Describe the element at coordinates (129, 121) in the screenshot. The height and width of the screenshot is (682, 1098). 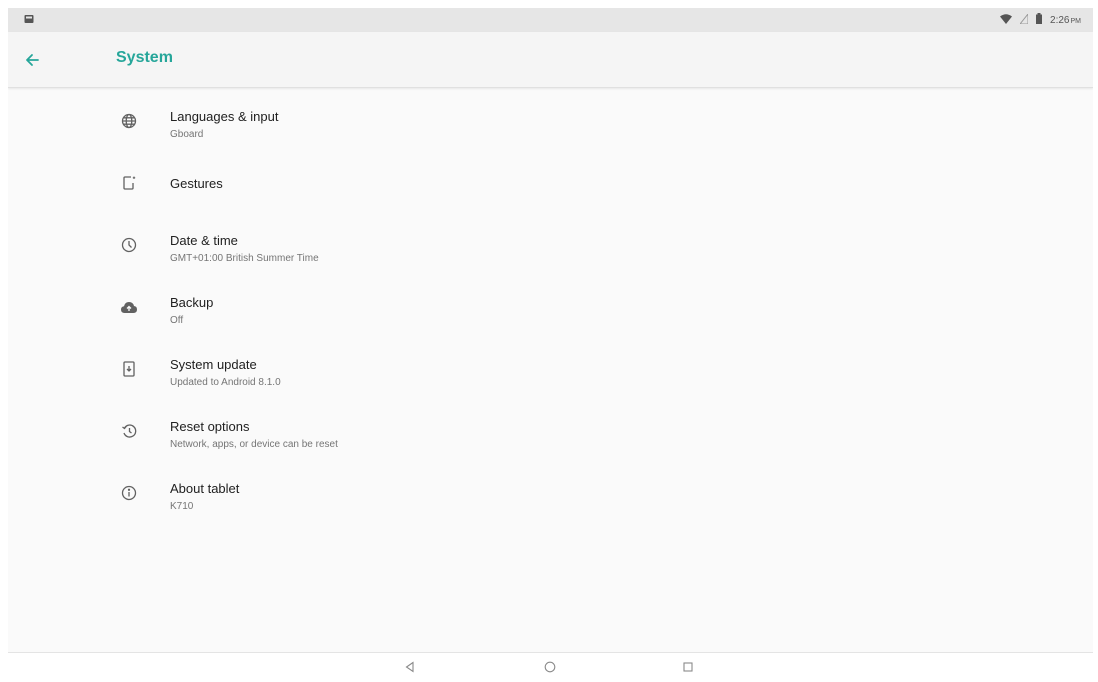
I see `globe-icon` at that location.